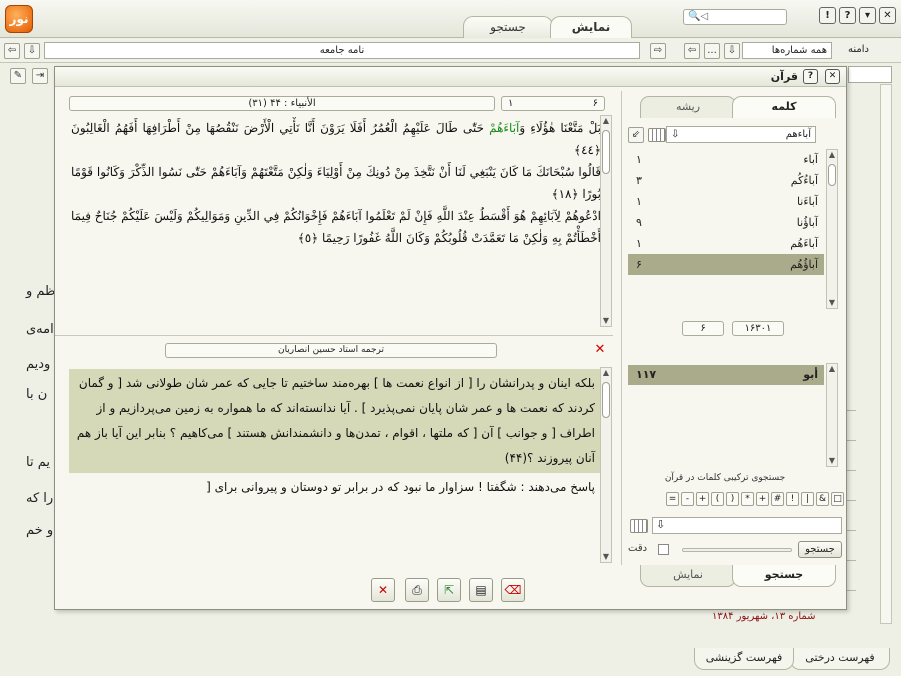 This screenshot has height=676, width=901. I want to click on pane-splitter, so click(334, 335).